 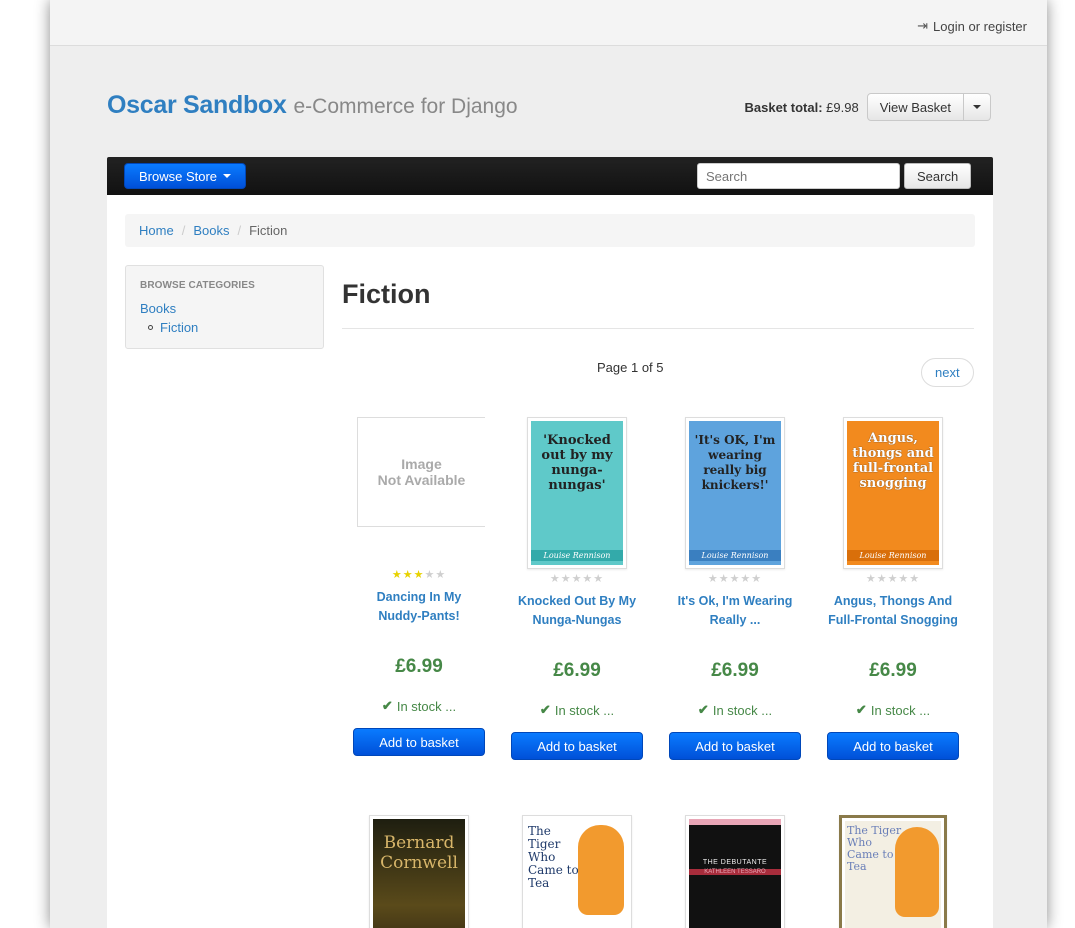 I want to click on product-image-placeholder: Image Not Available, so click(x=421, y=472).